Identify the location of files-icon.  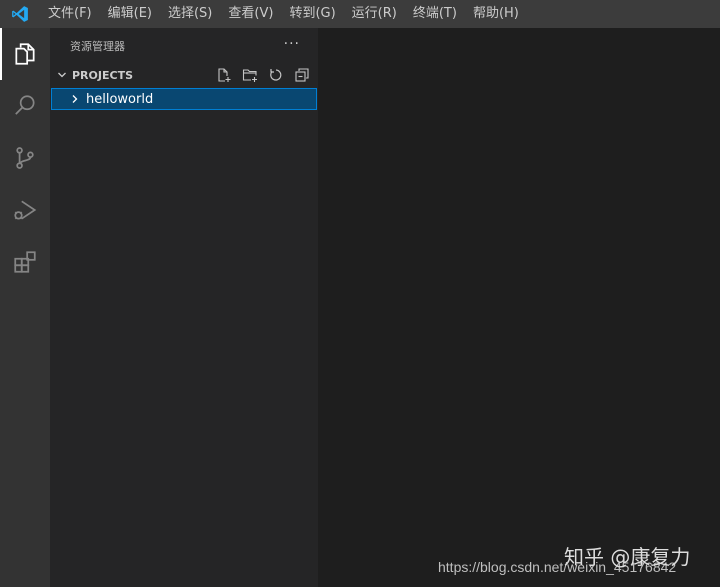
(25, 54).